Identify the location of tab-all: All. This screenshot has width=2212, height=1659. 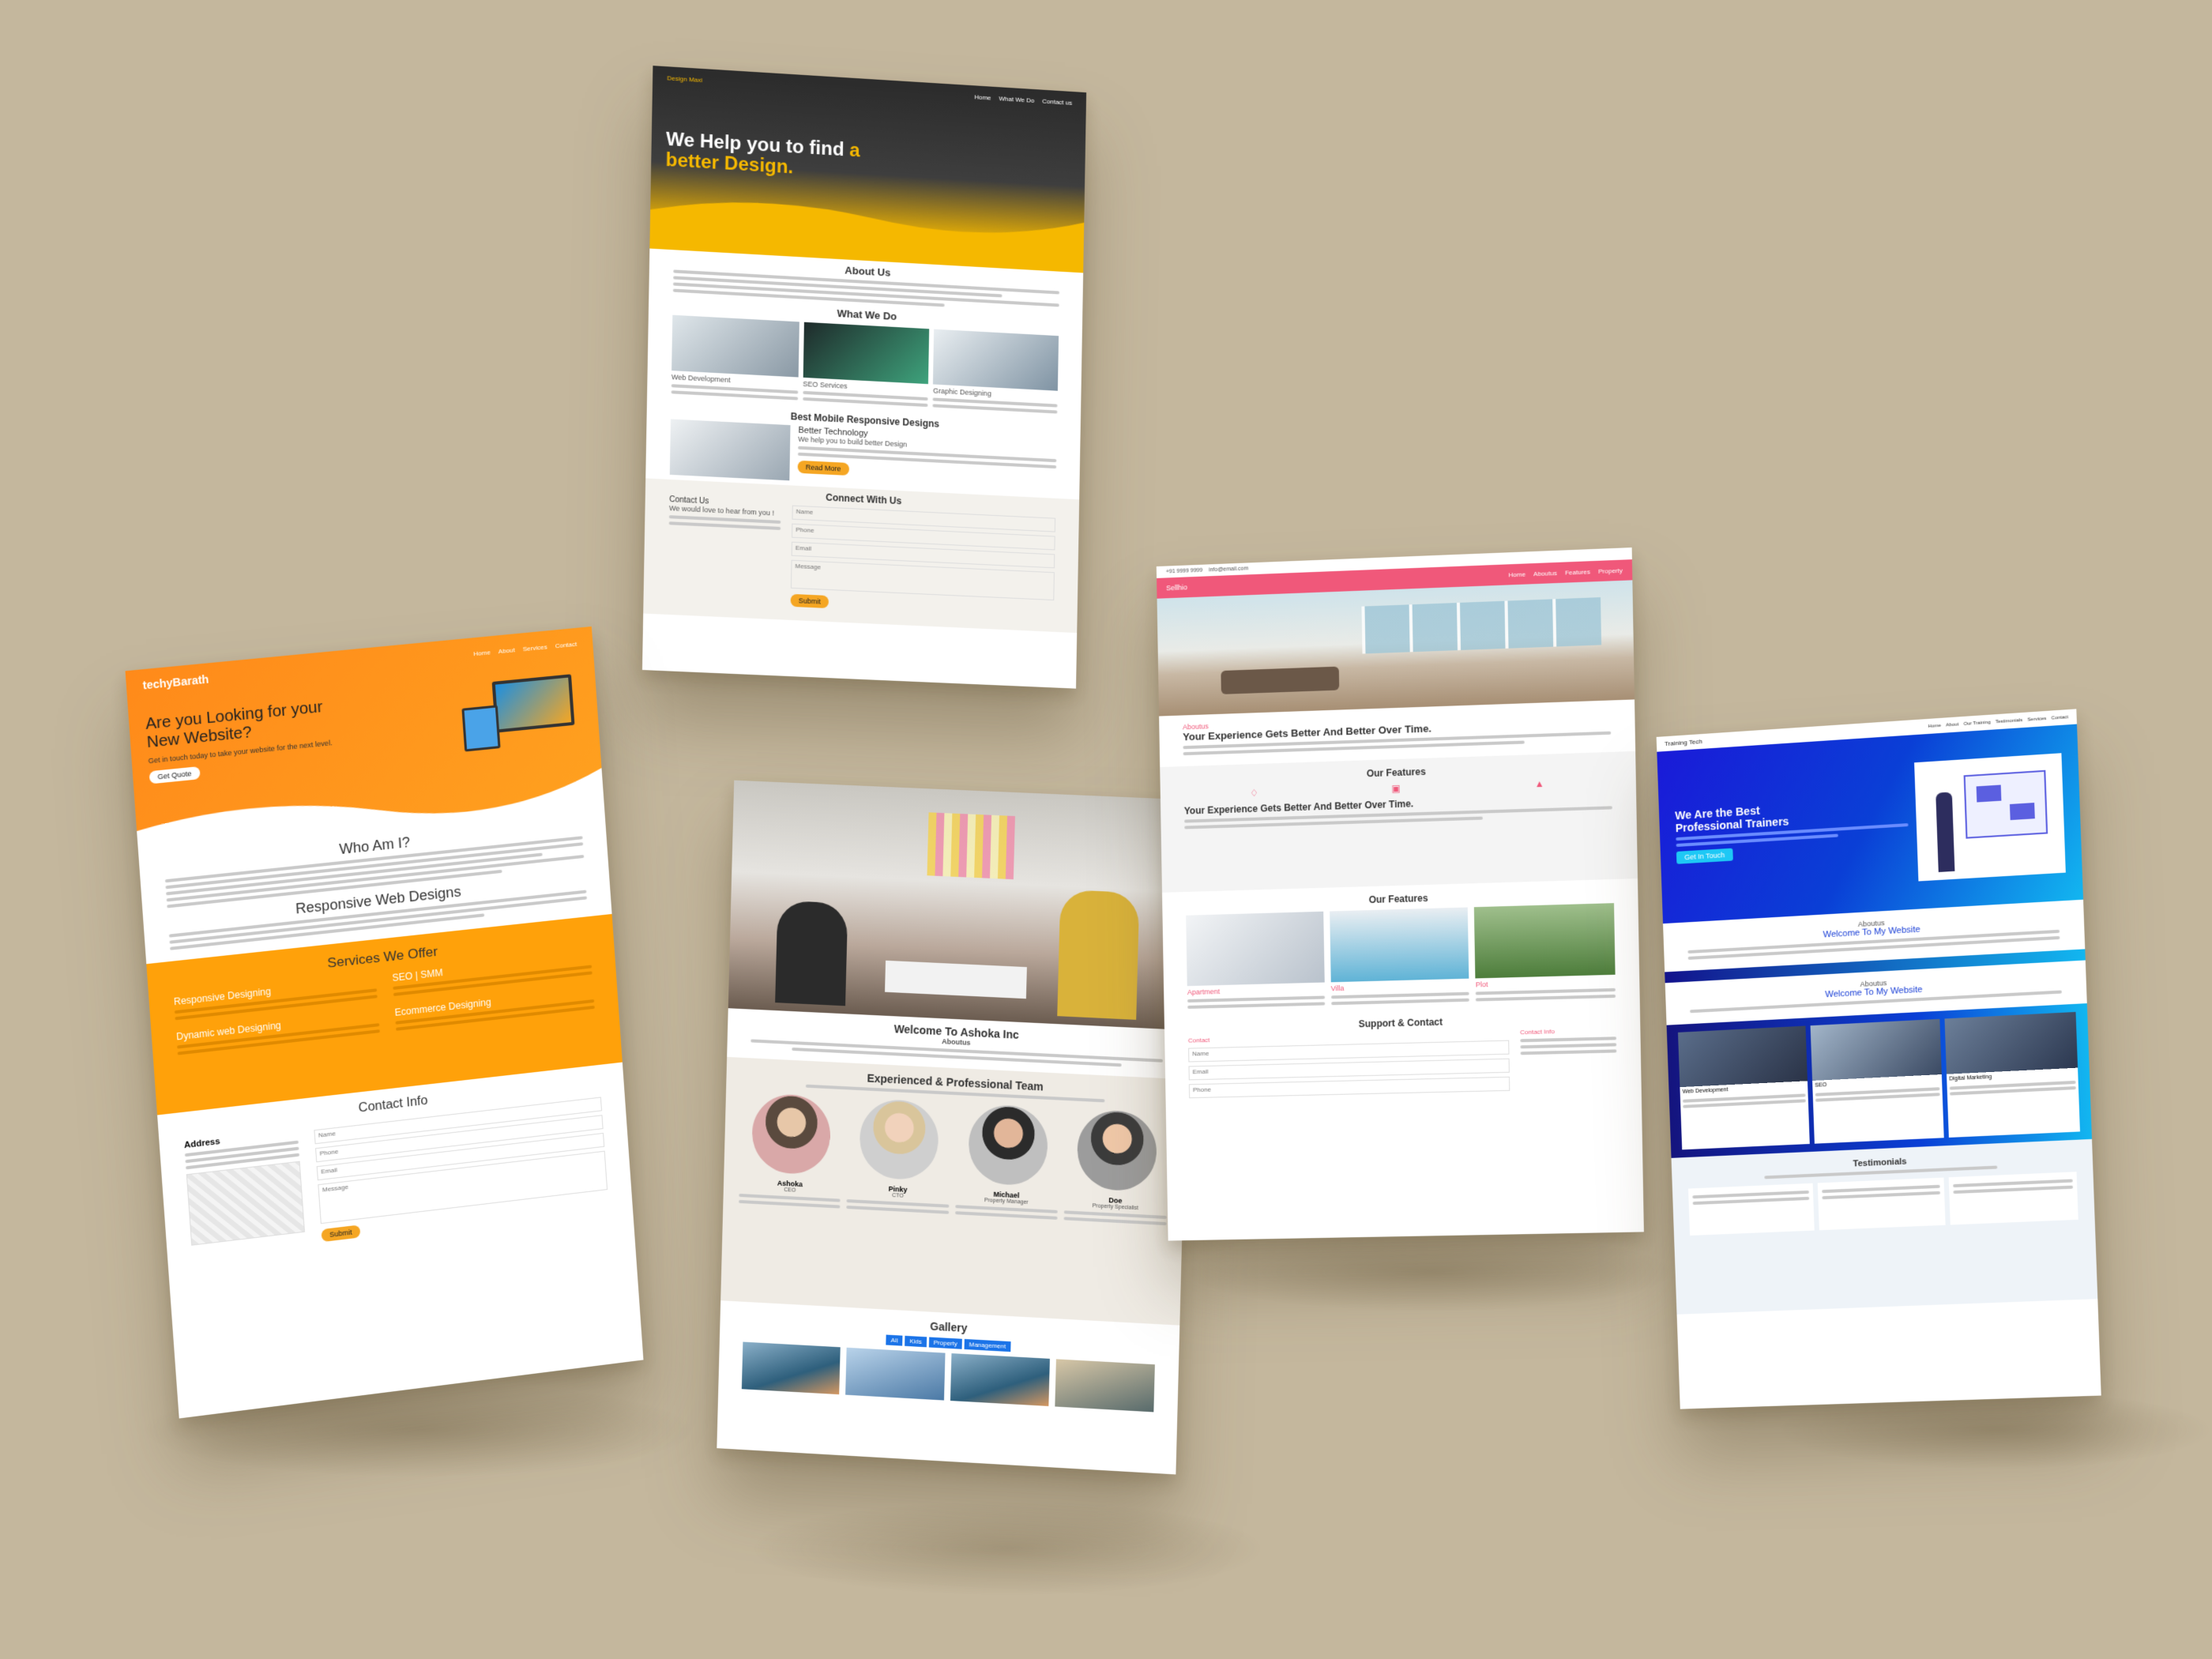
(895, 1340).